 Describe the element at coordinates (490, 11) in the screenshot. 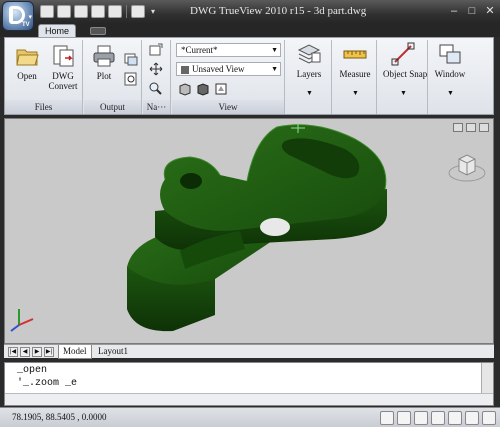

I see `close-icon: ✕` at that location.